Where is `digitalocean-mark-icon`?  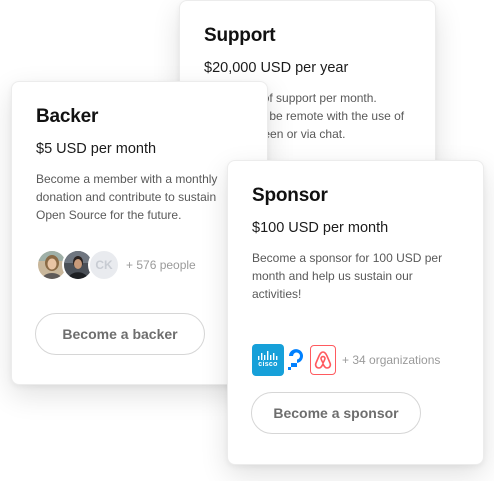
digitalocean-mark-icon is located at coordinates (295, 359).